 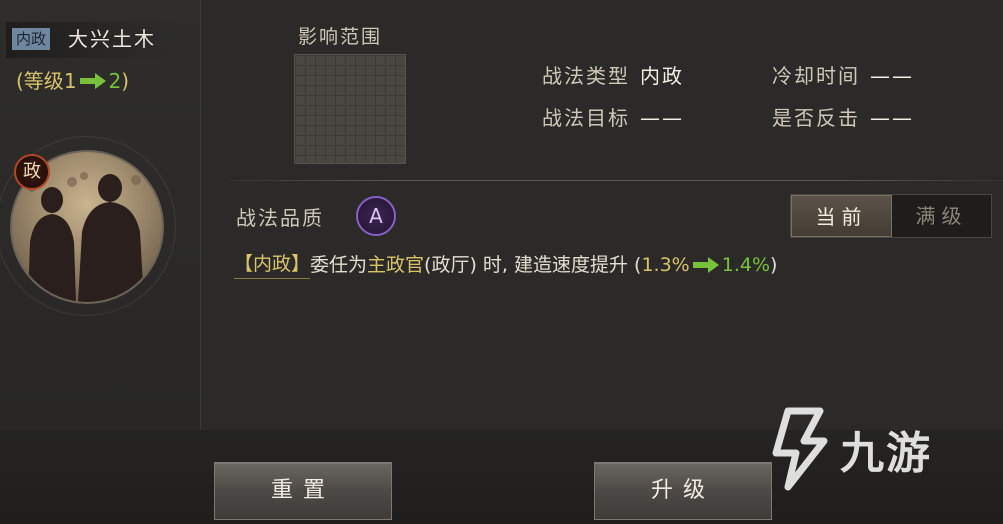 I want to click on watermark-logo-icon, so click(x=800, y=449).